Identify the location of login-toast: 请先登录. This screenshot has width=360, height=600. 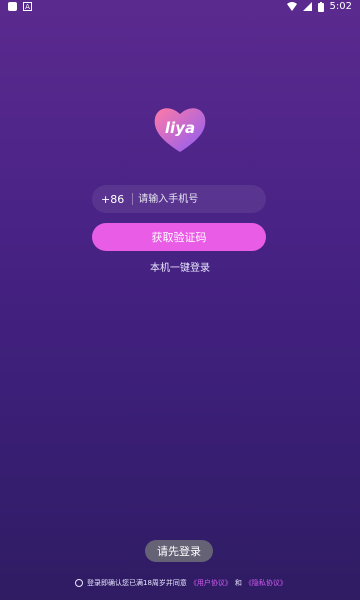
(179, 551).